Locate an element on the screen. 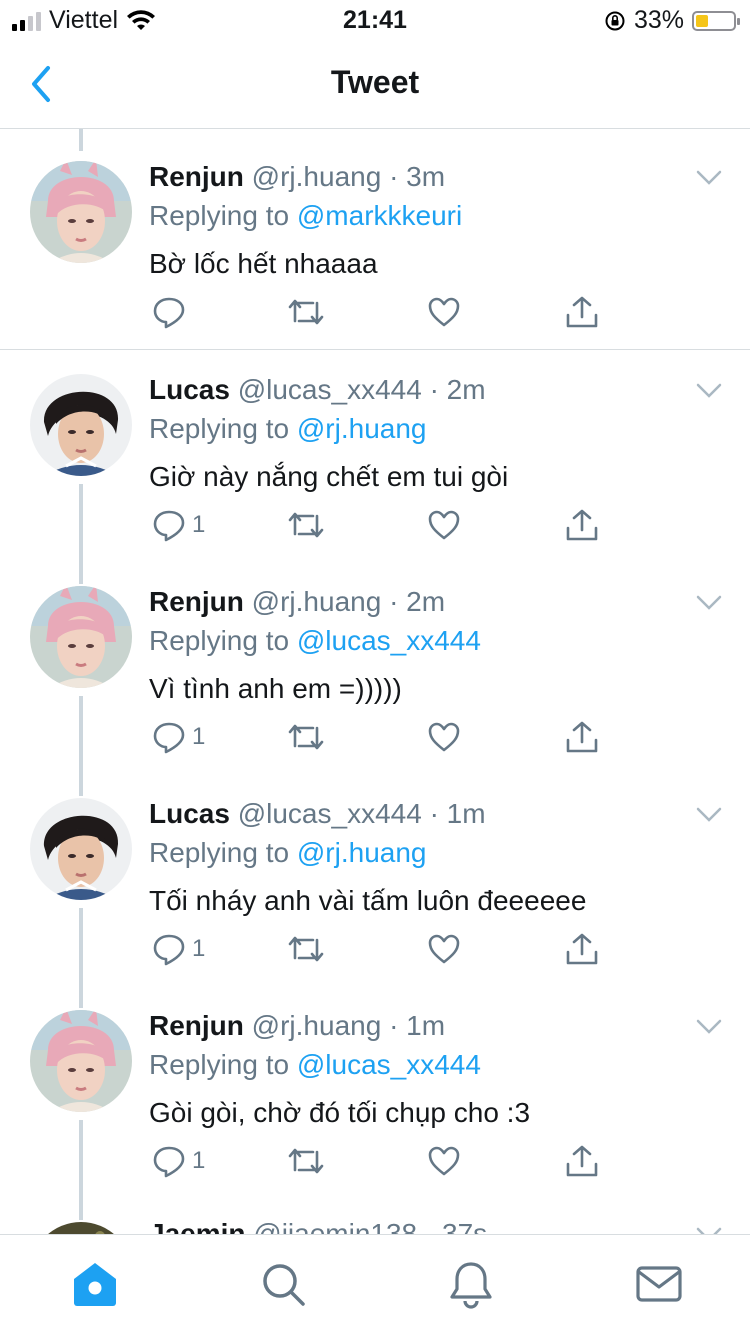 Image resolution: width=750 pixels, height=1335 pixels. tweet-header: Renjun @rj.huang · 3m is located at coordinates (297, 177).